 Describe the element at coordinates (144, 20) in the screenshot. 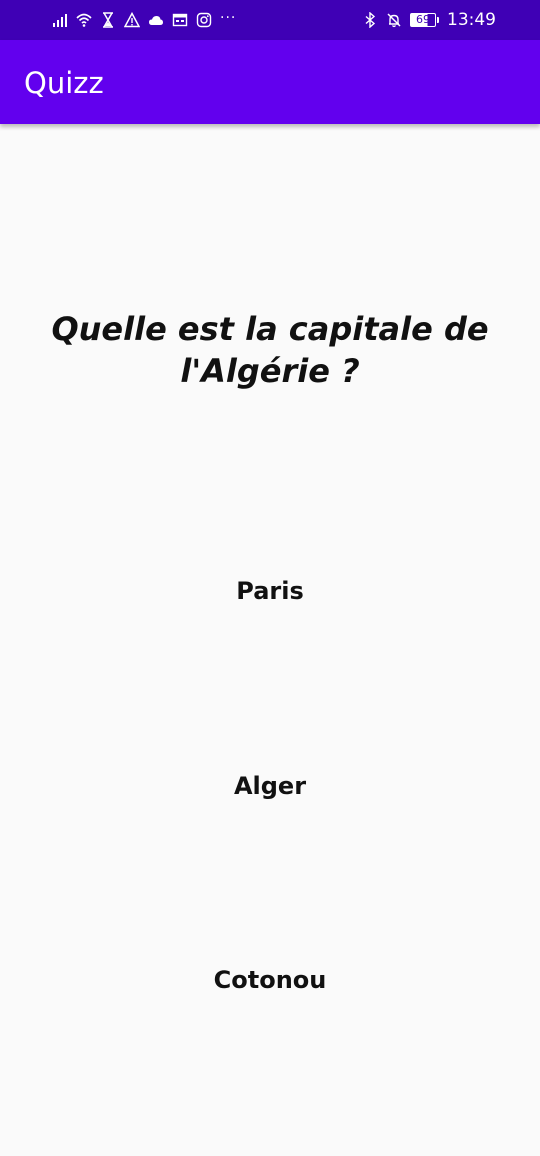

I see `status-left-icons: ···` at that location.